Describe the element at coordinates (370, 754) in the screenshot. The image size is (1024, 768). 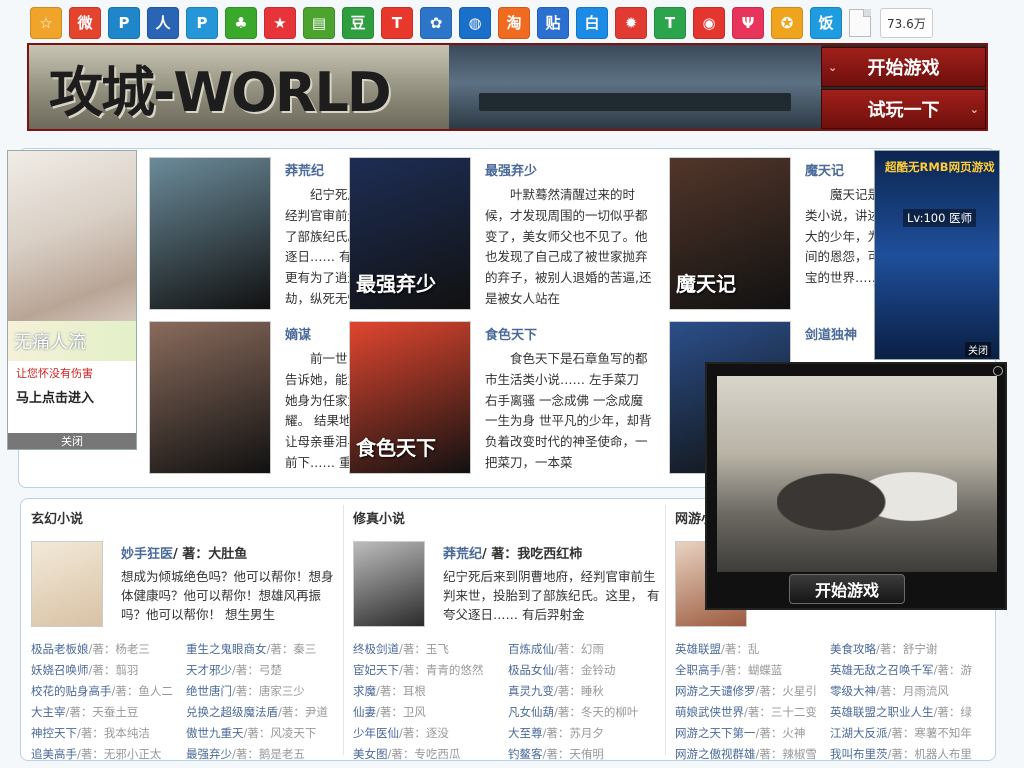
I see `book-link: 美女图` at that location.